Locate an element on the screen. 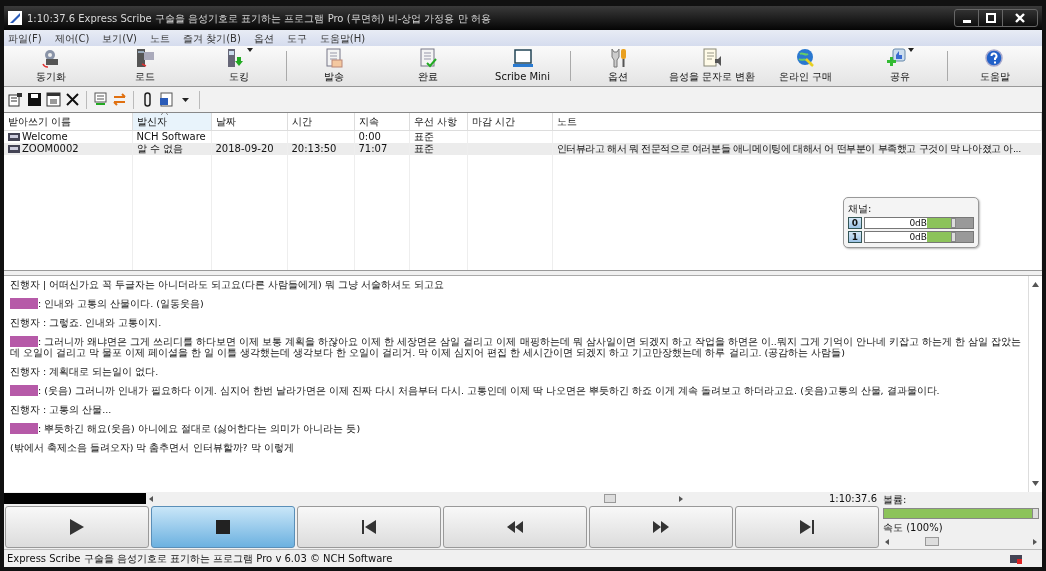 The width and height of the screenshot is (1046, 571). speaker-document-icon is located at coordinates (711, 58).